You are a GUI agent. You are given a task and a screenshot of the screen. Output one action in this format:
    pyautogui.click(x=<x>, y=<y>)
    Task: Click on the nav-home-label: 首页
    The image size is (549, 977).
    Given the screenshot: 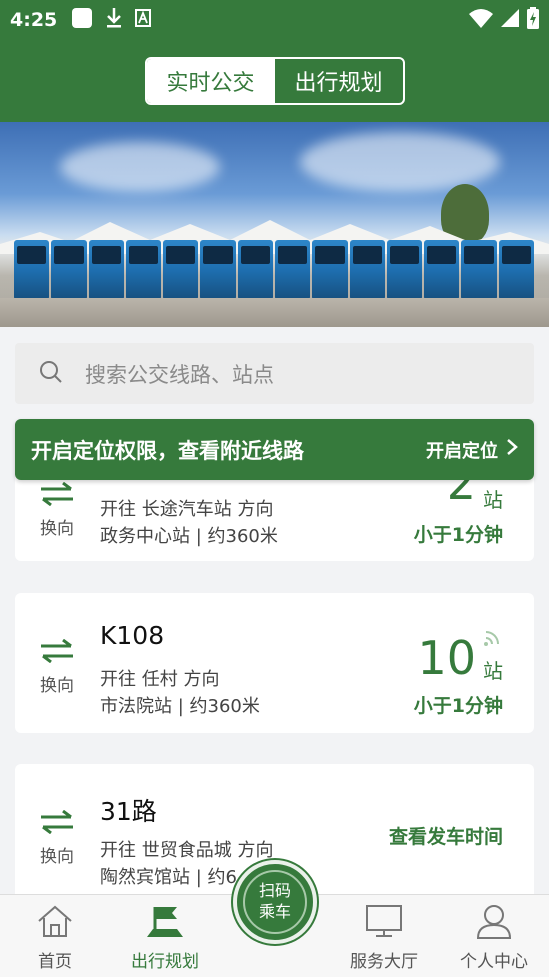 What is the action you would take?
    pyautogui.click(x=55, y=962)
    